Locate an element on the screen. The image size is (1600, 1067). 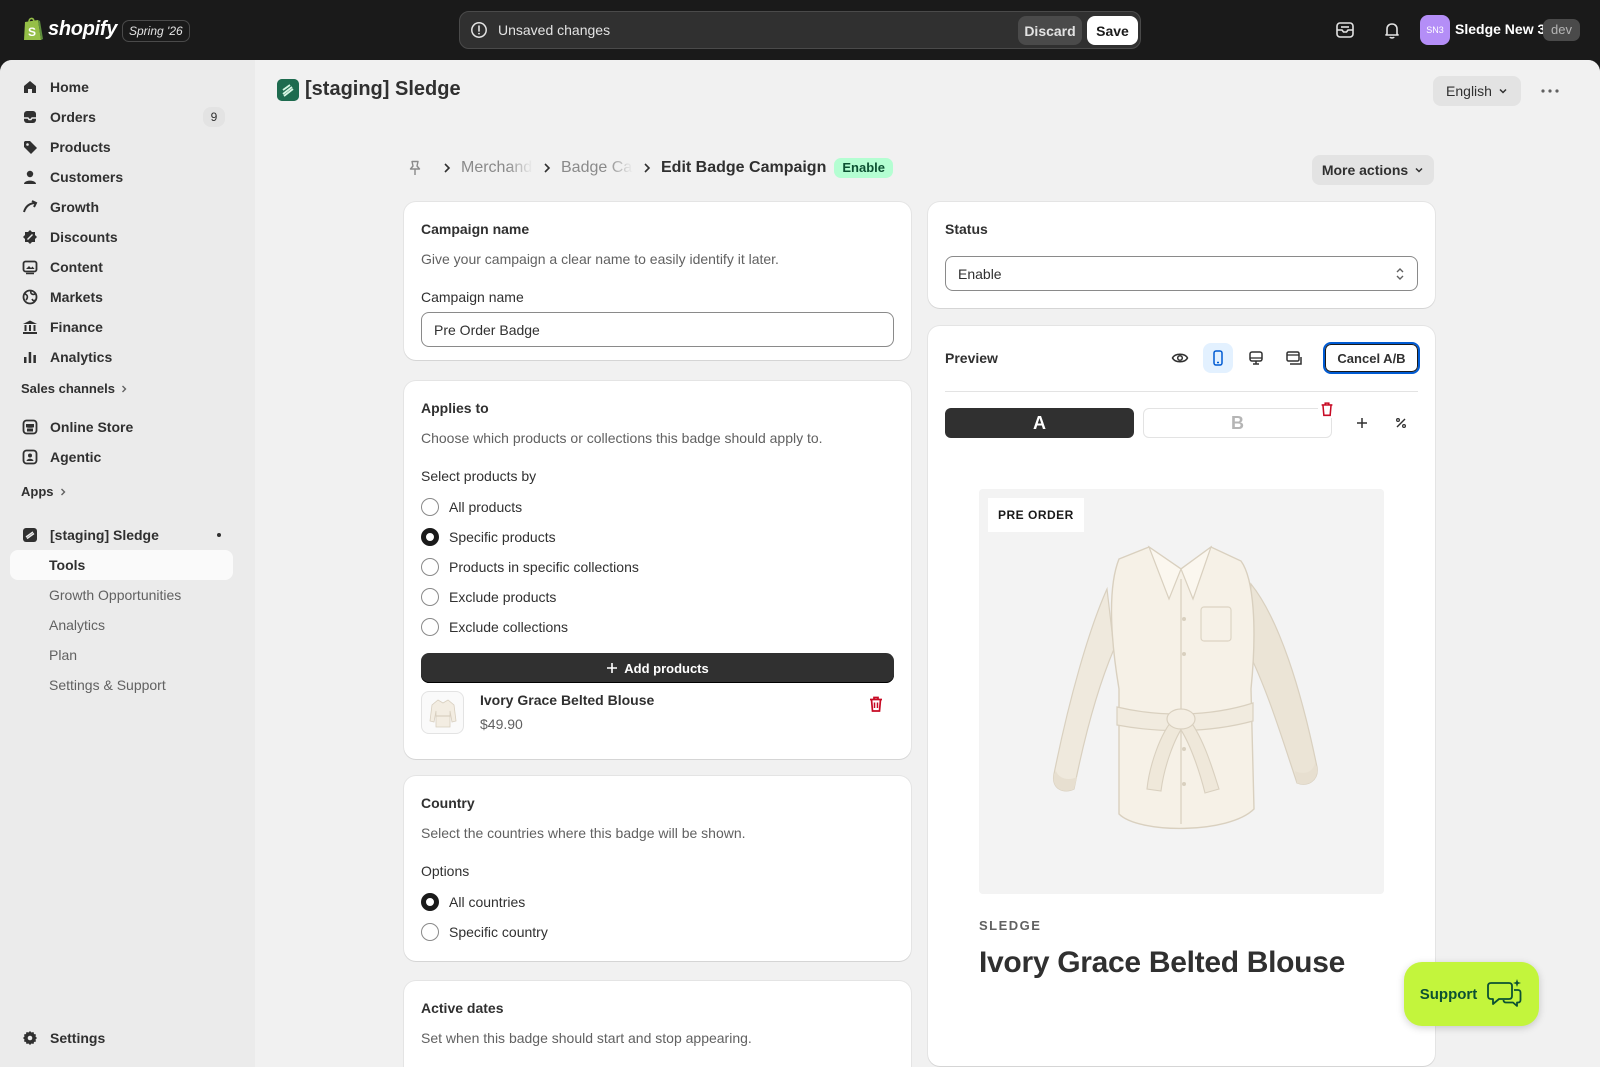
variant-a-tab: A is located at coordinates (1039, 423).